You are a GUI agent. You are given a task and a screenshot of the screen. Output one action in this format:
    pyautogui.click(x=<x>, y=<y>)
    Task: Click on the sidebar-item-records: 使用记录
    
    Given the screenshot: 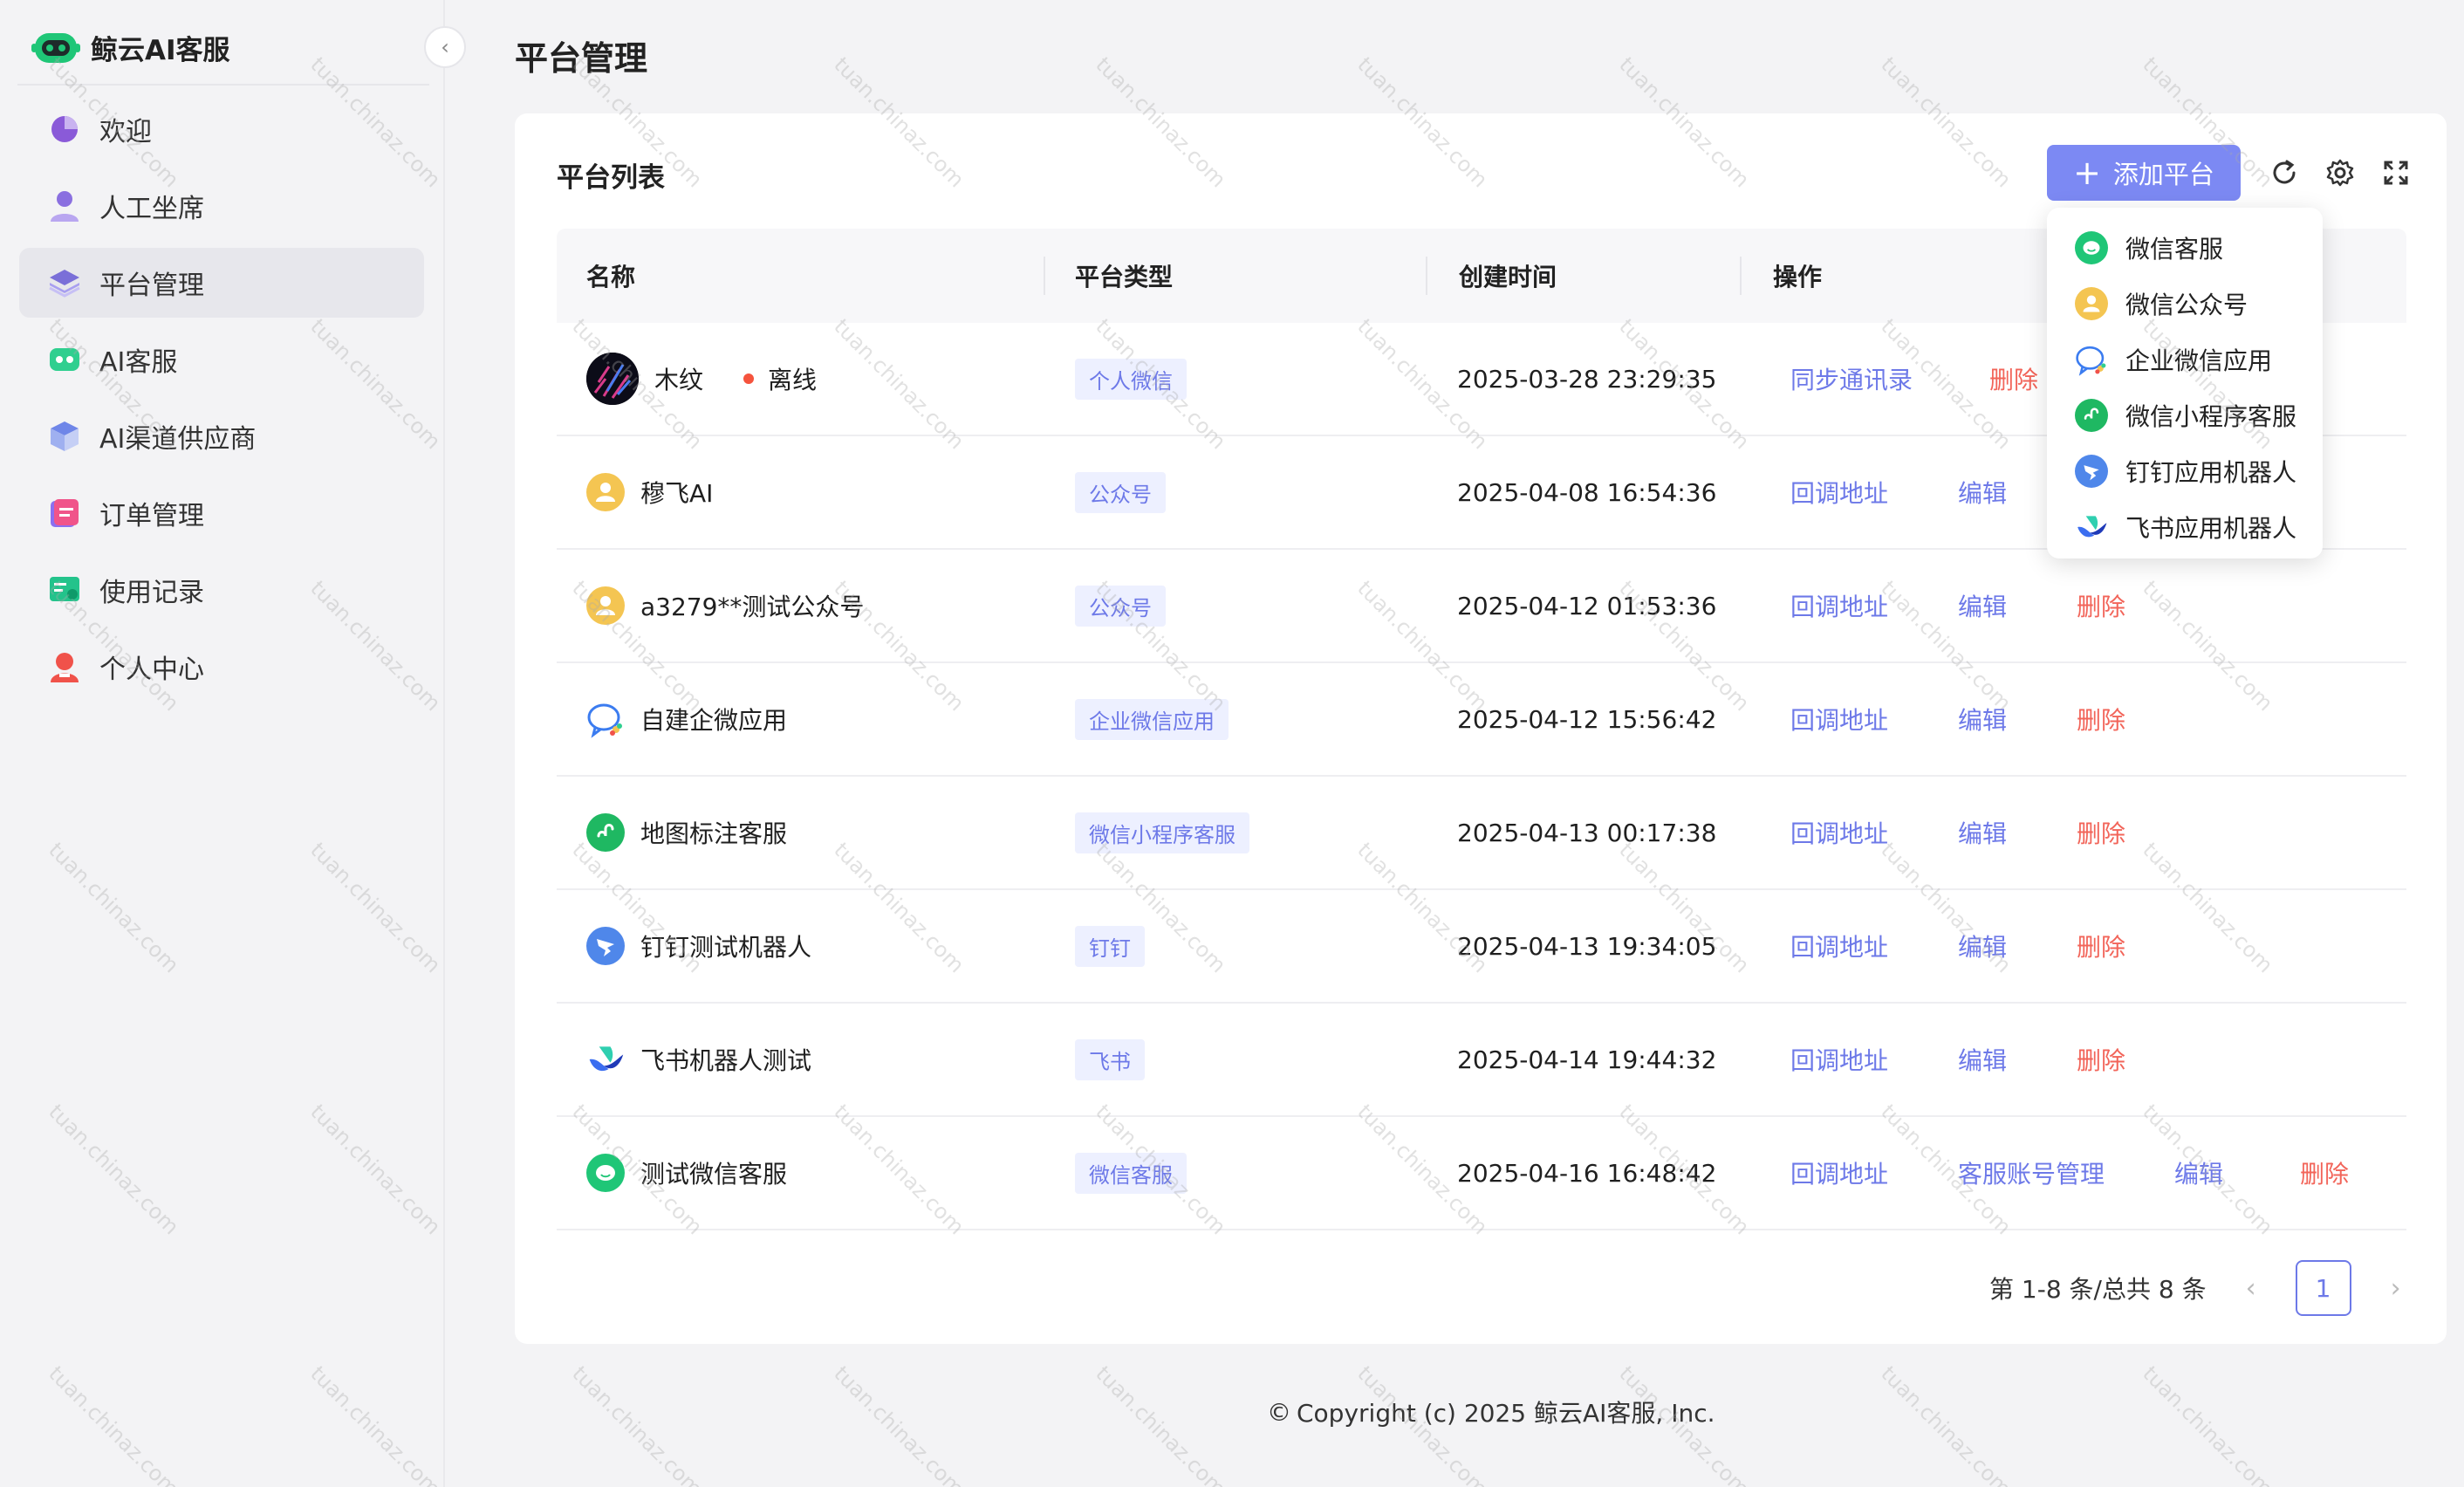 What is the action you would take?
    pyautogui.click(x=221, y=590)
    